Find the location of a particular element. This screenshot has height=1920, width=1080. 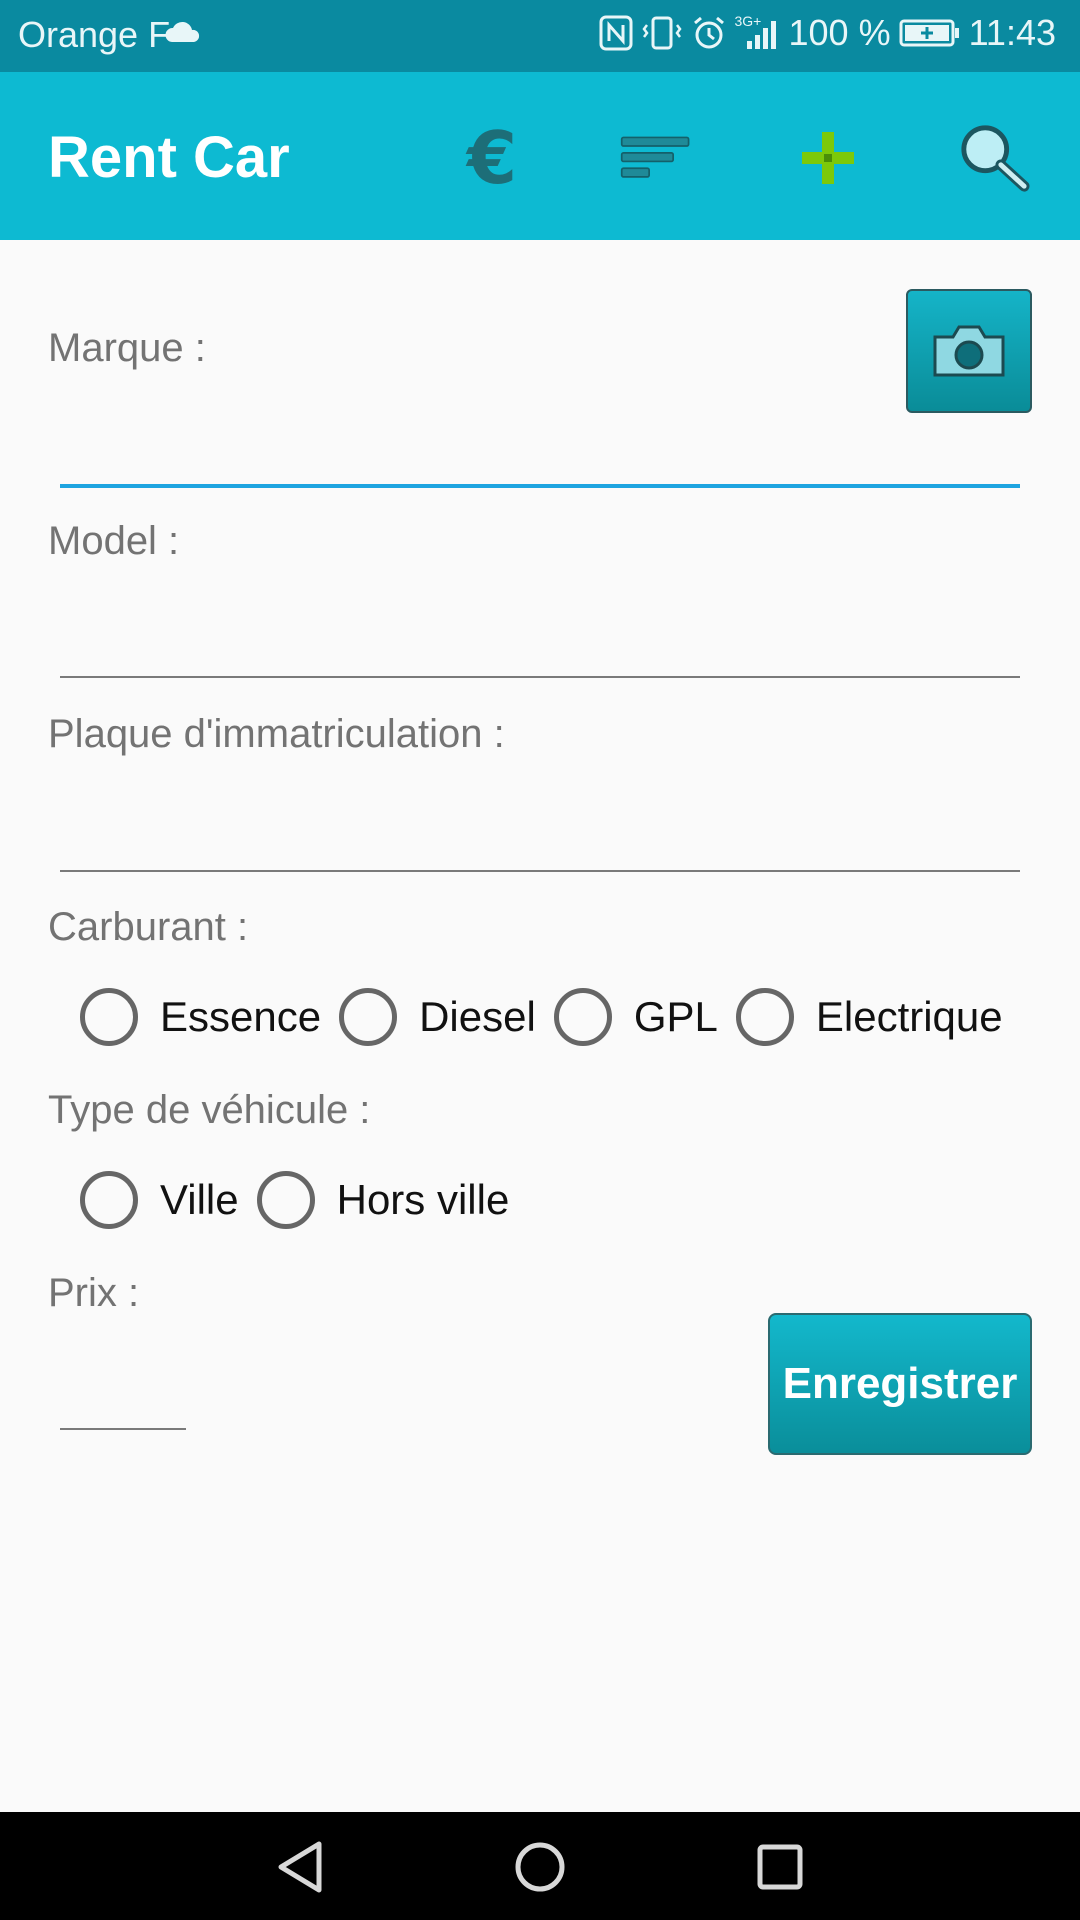

radio-label: Ville is located at coordinates (199, 1199).